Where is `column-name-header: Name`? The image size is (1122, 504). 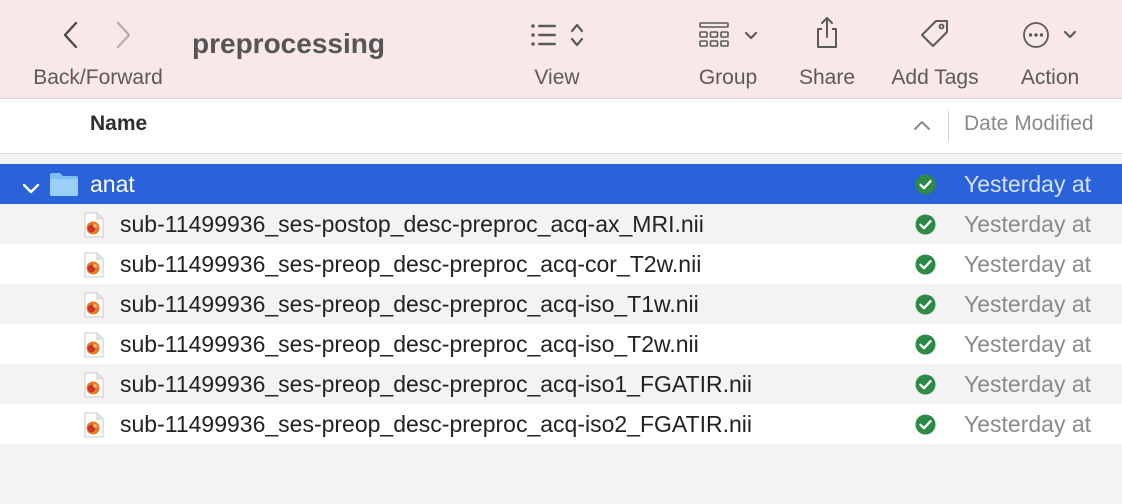
column-name-header: Name is located at coordinates (118, 124).